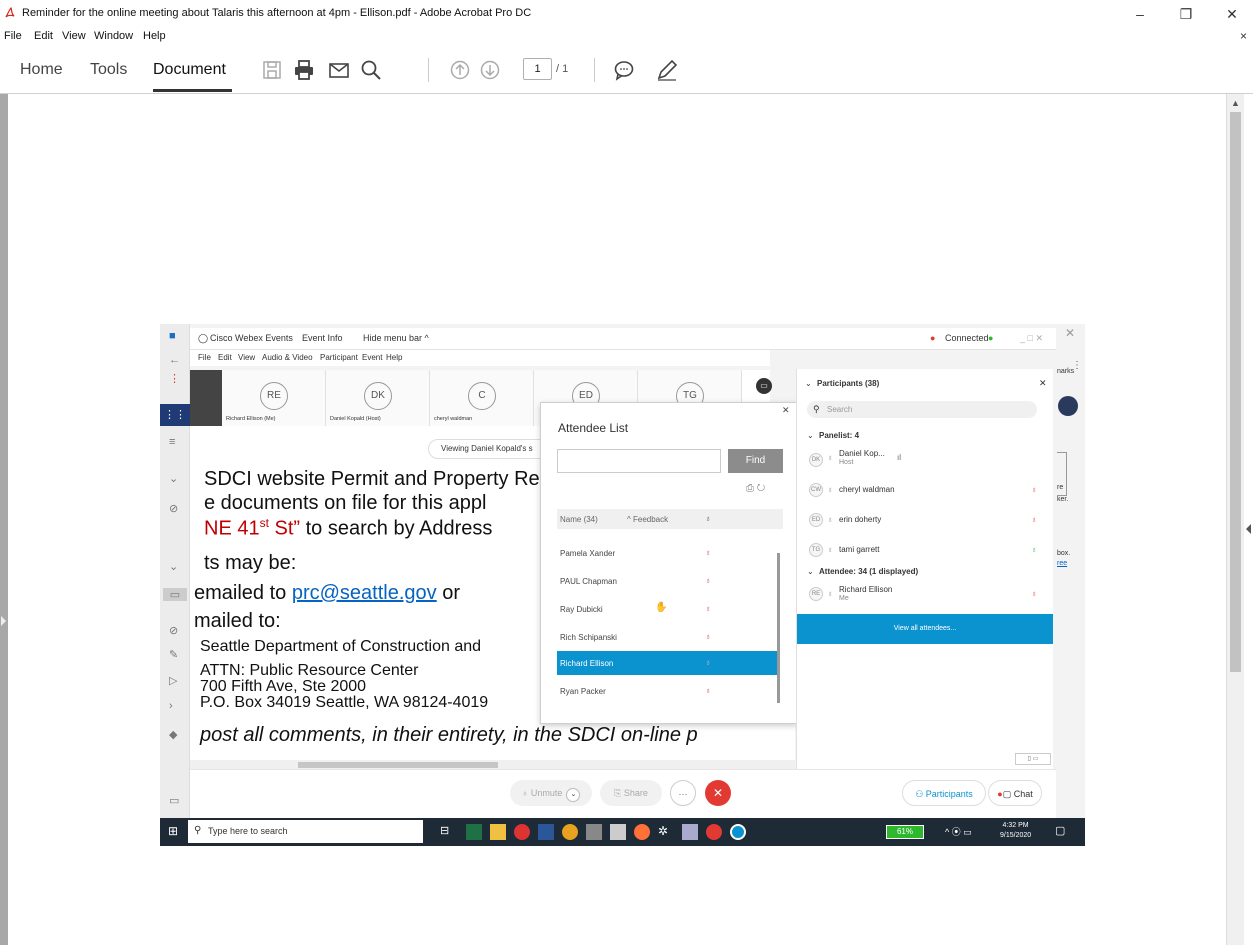  Describe the element at coordinates (666, 832) in the screenshot. I see `settings-icon: ✲` at that location.